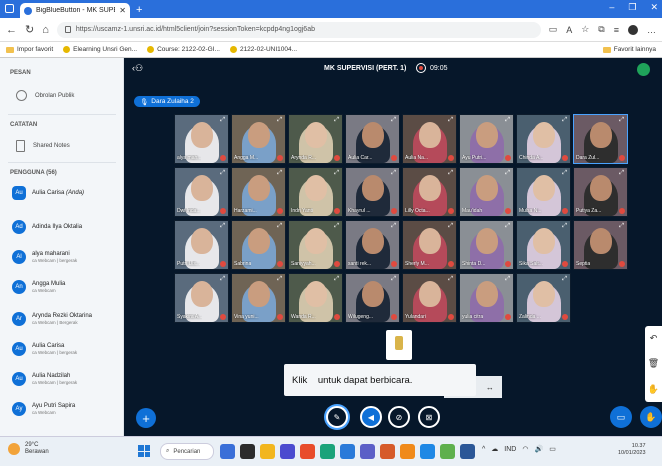 This screenshot has width=662, height=466. Describe the element at coordinates (651, 417) in the screenshot. I see `raise-hand-button: ✋` at that location.